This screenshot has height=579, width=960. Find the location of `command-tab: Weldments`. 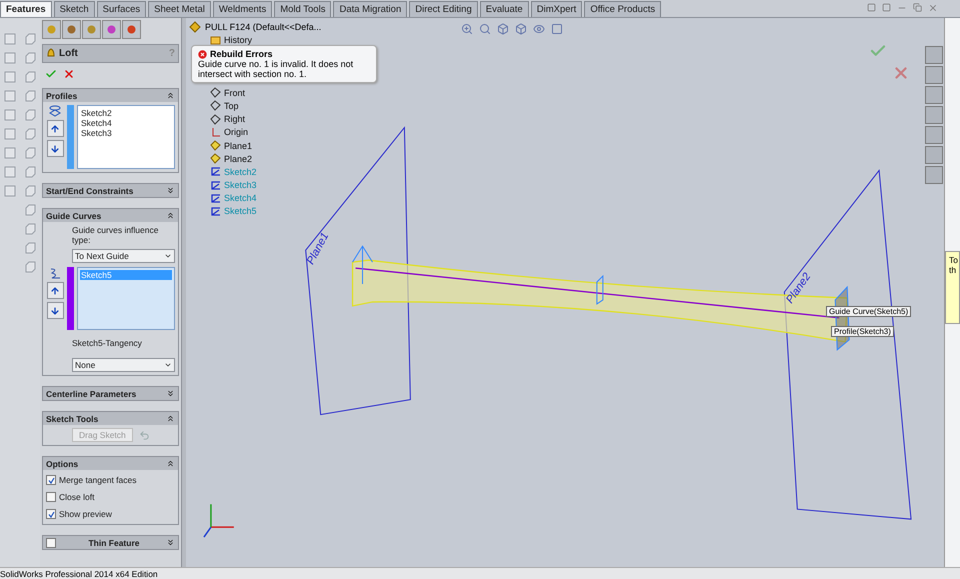

command-tab: Weldments is located at coordinates (242, 9).